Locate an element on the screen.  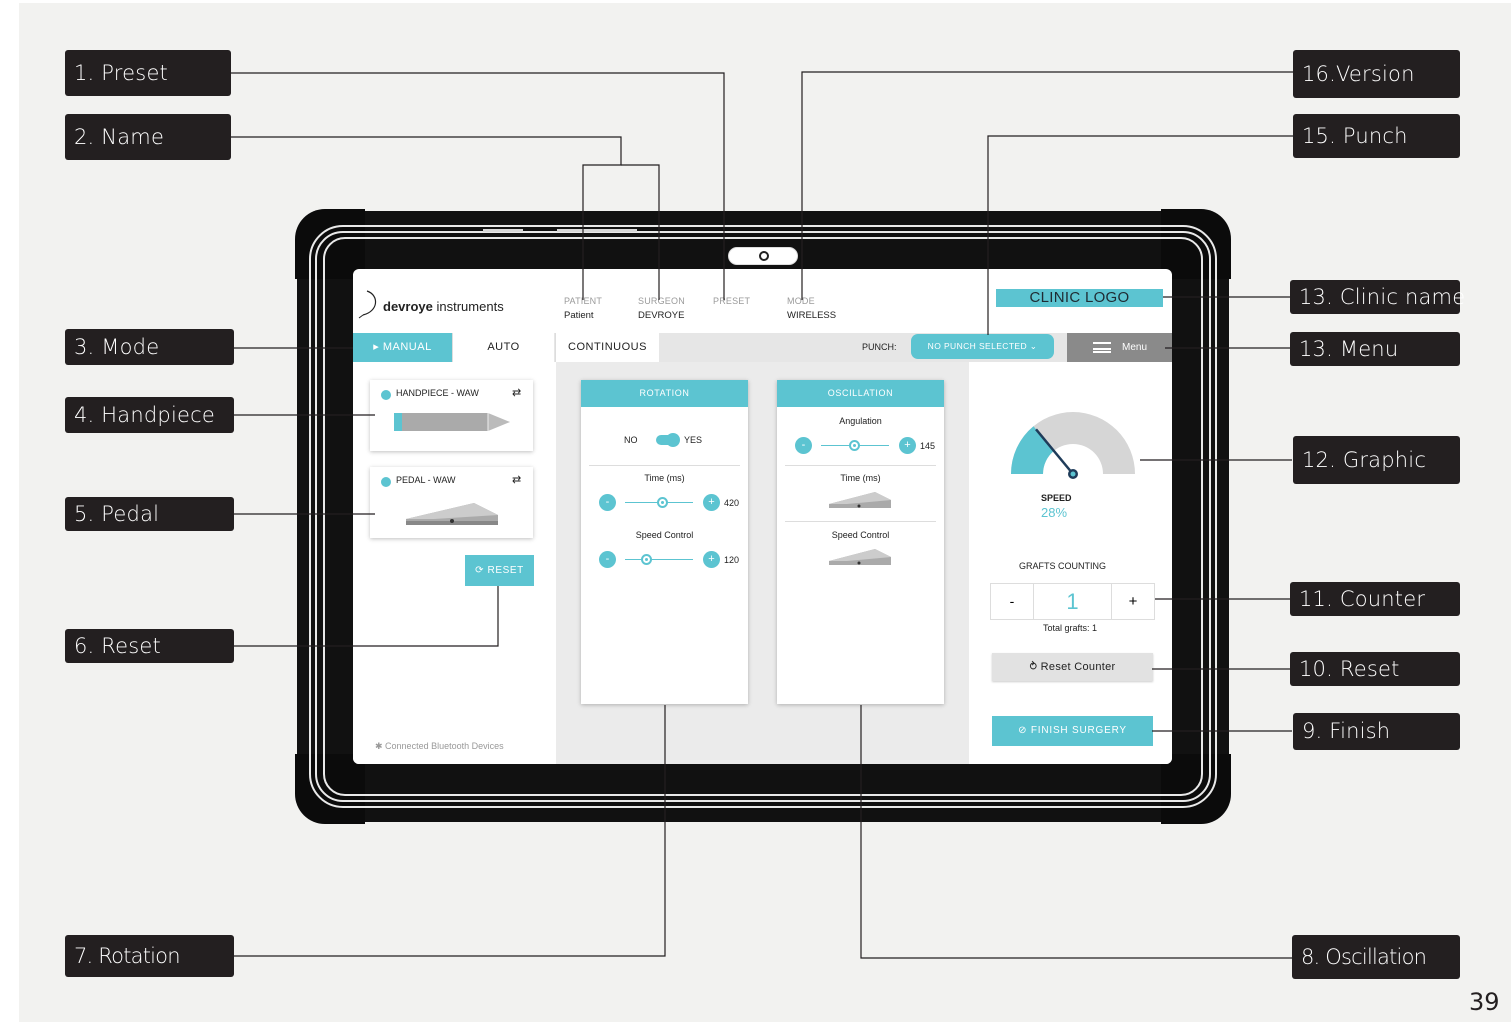
time-plus-button: + is located at coordinates (711, 502).